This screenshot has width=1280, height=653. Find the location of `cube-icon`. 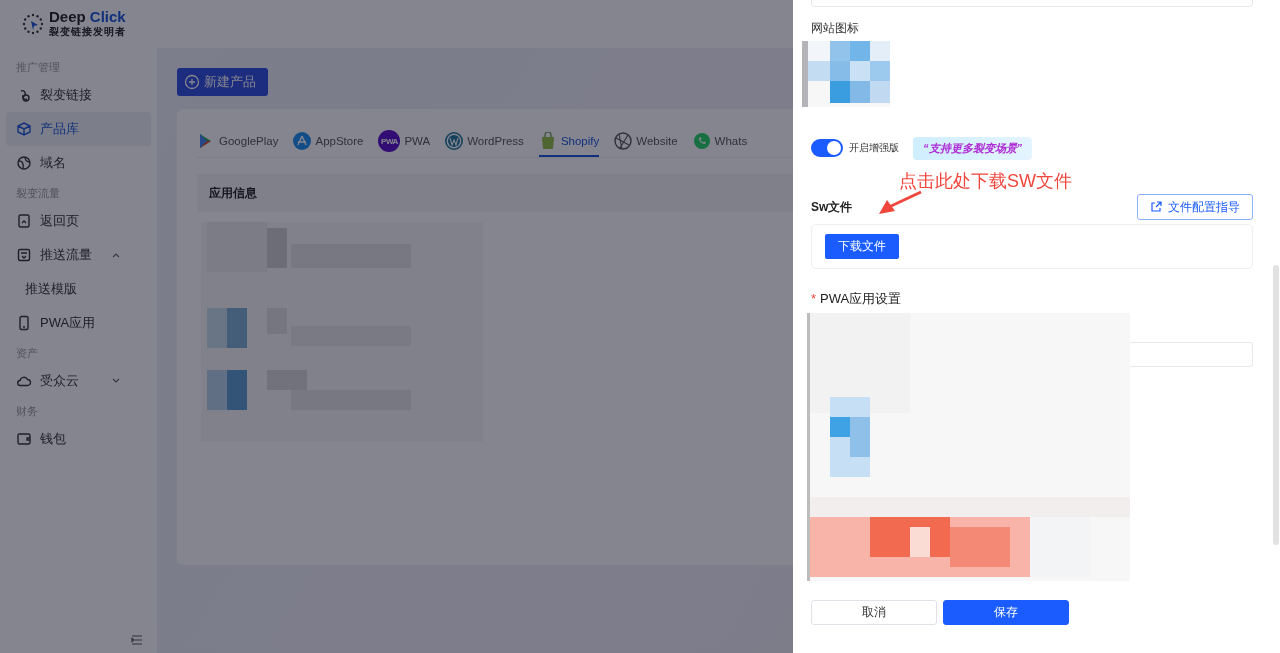

cube-icon is located at coordinates (24, 129).